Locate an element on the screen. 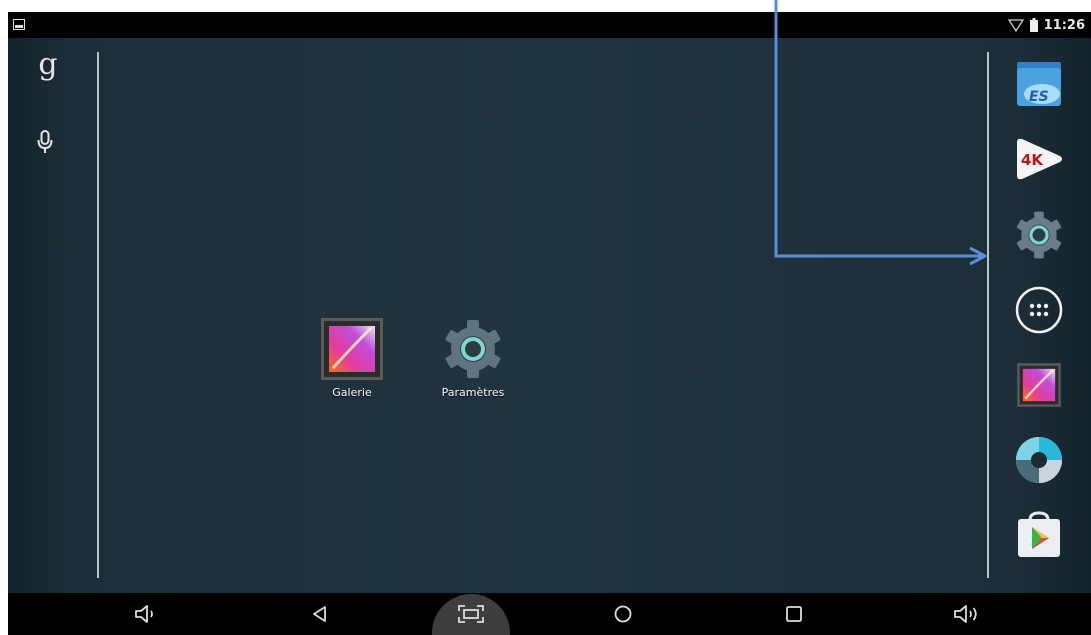  navigation-bar is located at coordinates (549, 614).